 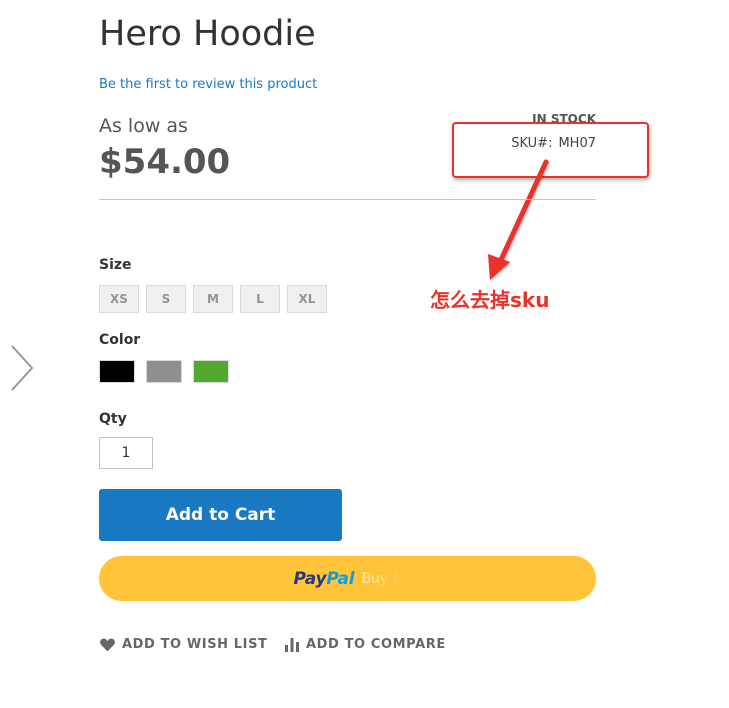 I want to click on annotation-text: 怎么去掉sku, so click(x=490, y=300).